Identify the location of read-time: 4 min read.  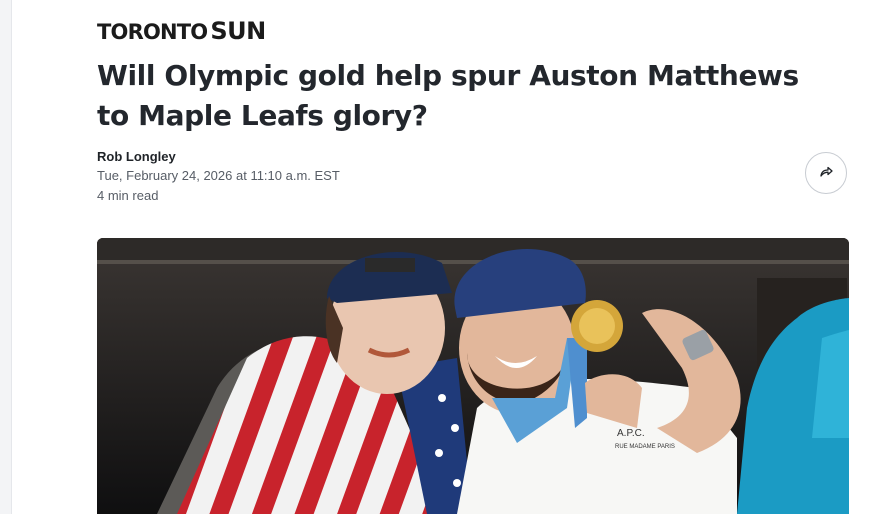
(128, 195).